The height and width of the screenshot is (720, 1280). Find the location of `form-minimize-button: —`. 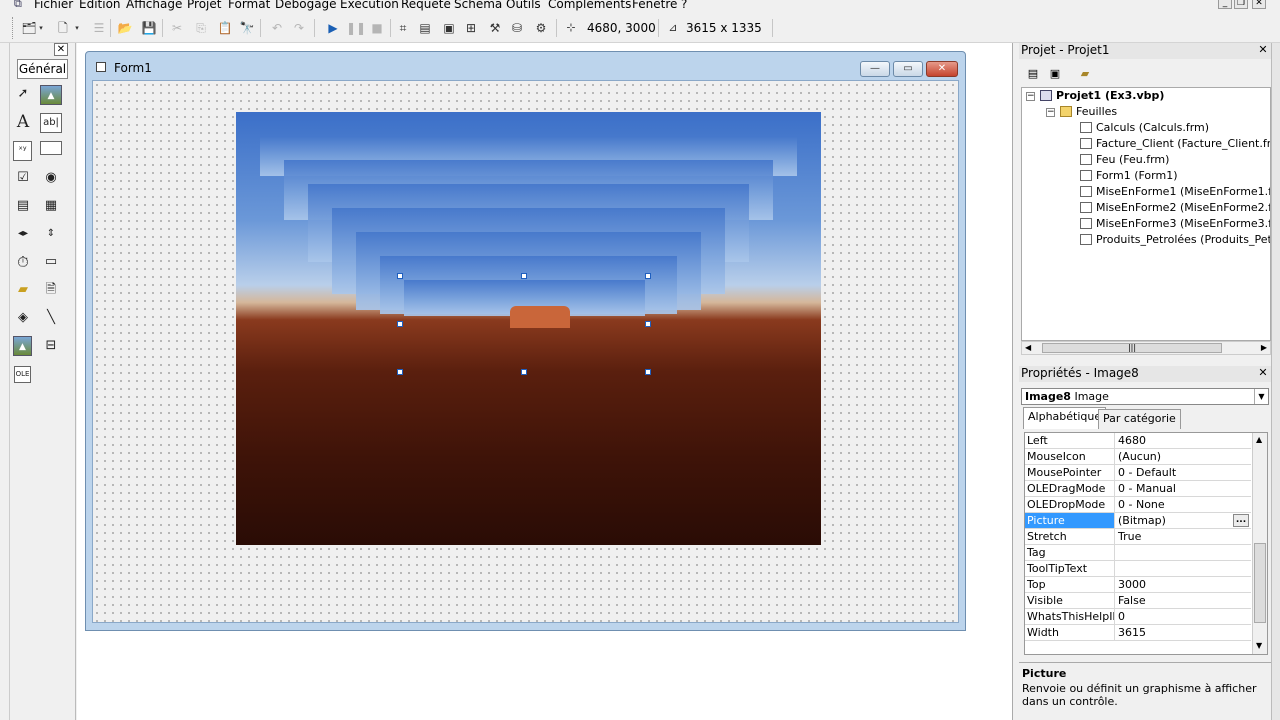

form-minimize-button: — is located at coordinates (875, 69).